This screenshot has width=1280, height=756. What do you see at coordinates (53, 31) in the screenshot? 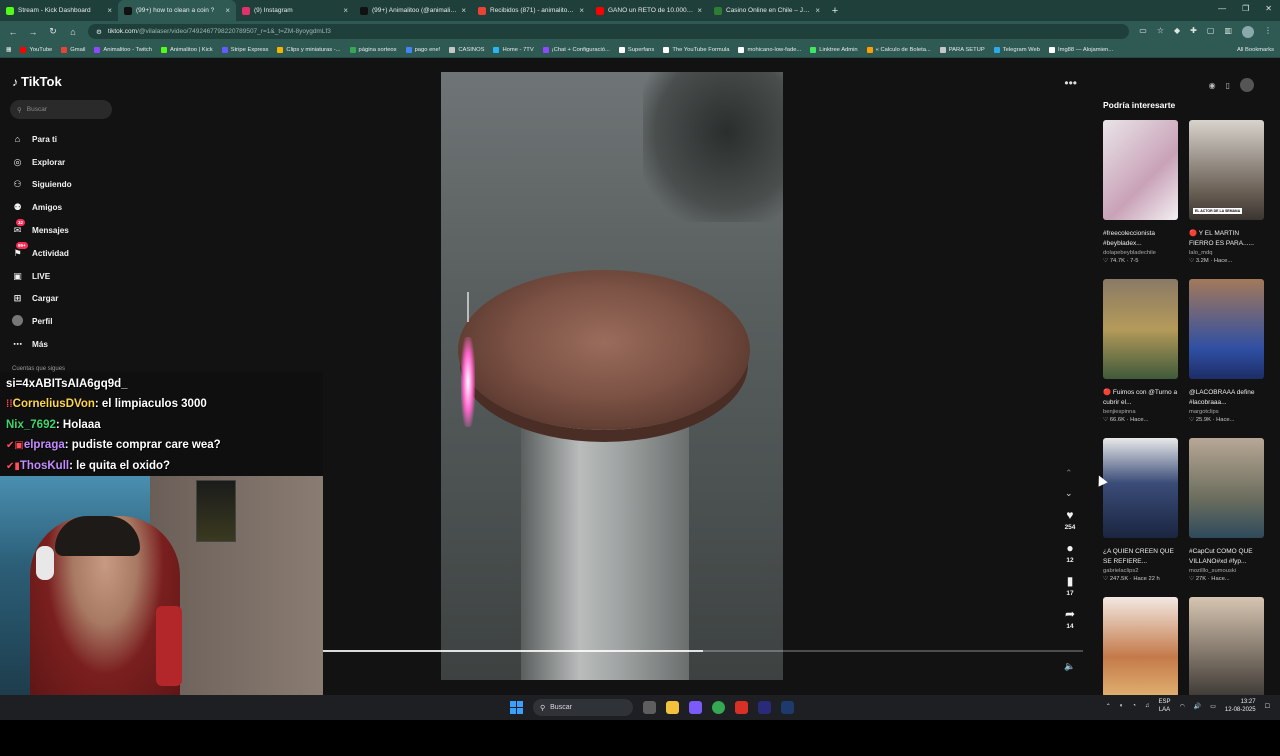
I see `reload-icon: ↻` at bounding box center [53, 31].